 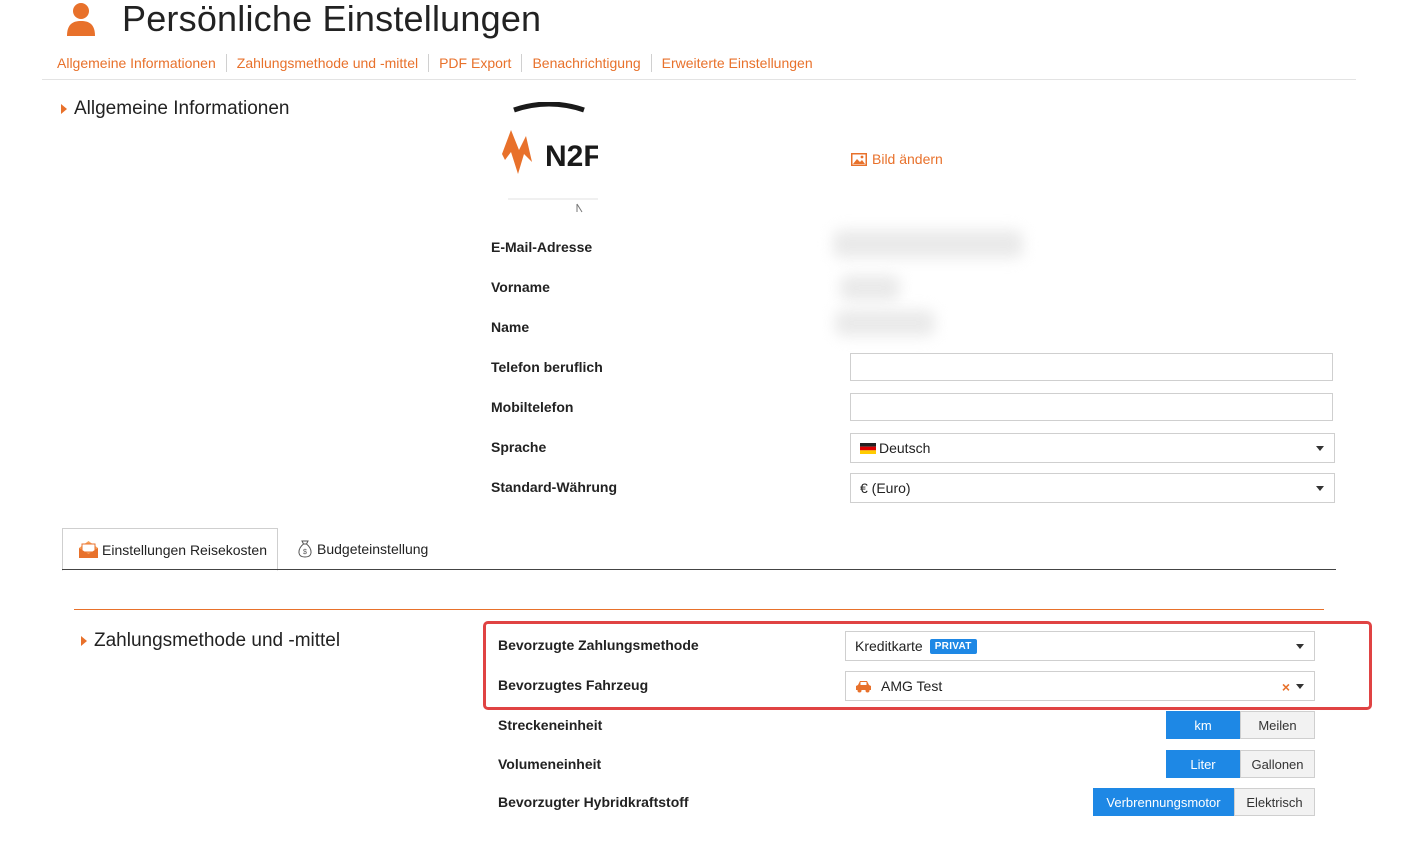 What do you see at coordinates (510, 327) in the screenshot?
I see `name-label: Name` at bounding box center [510, 327].